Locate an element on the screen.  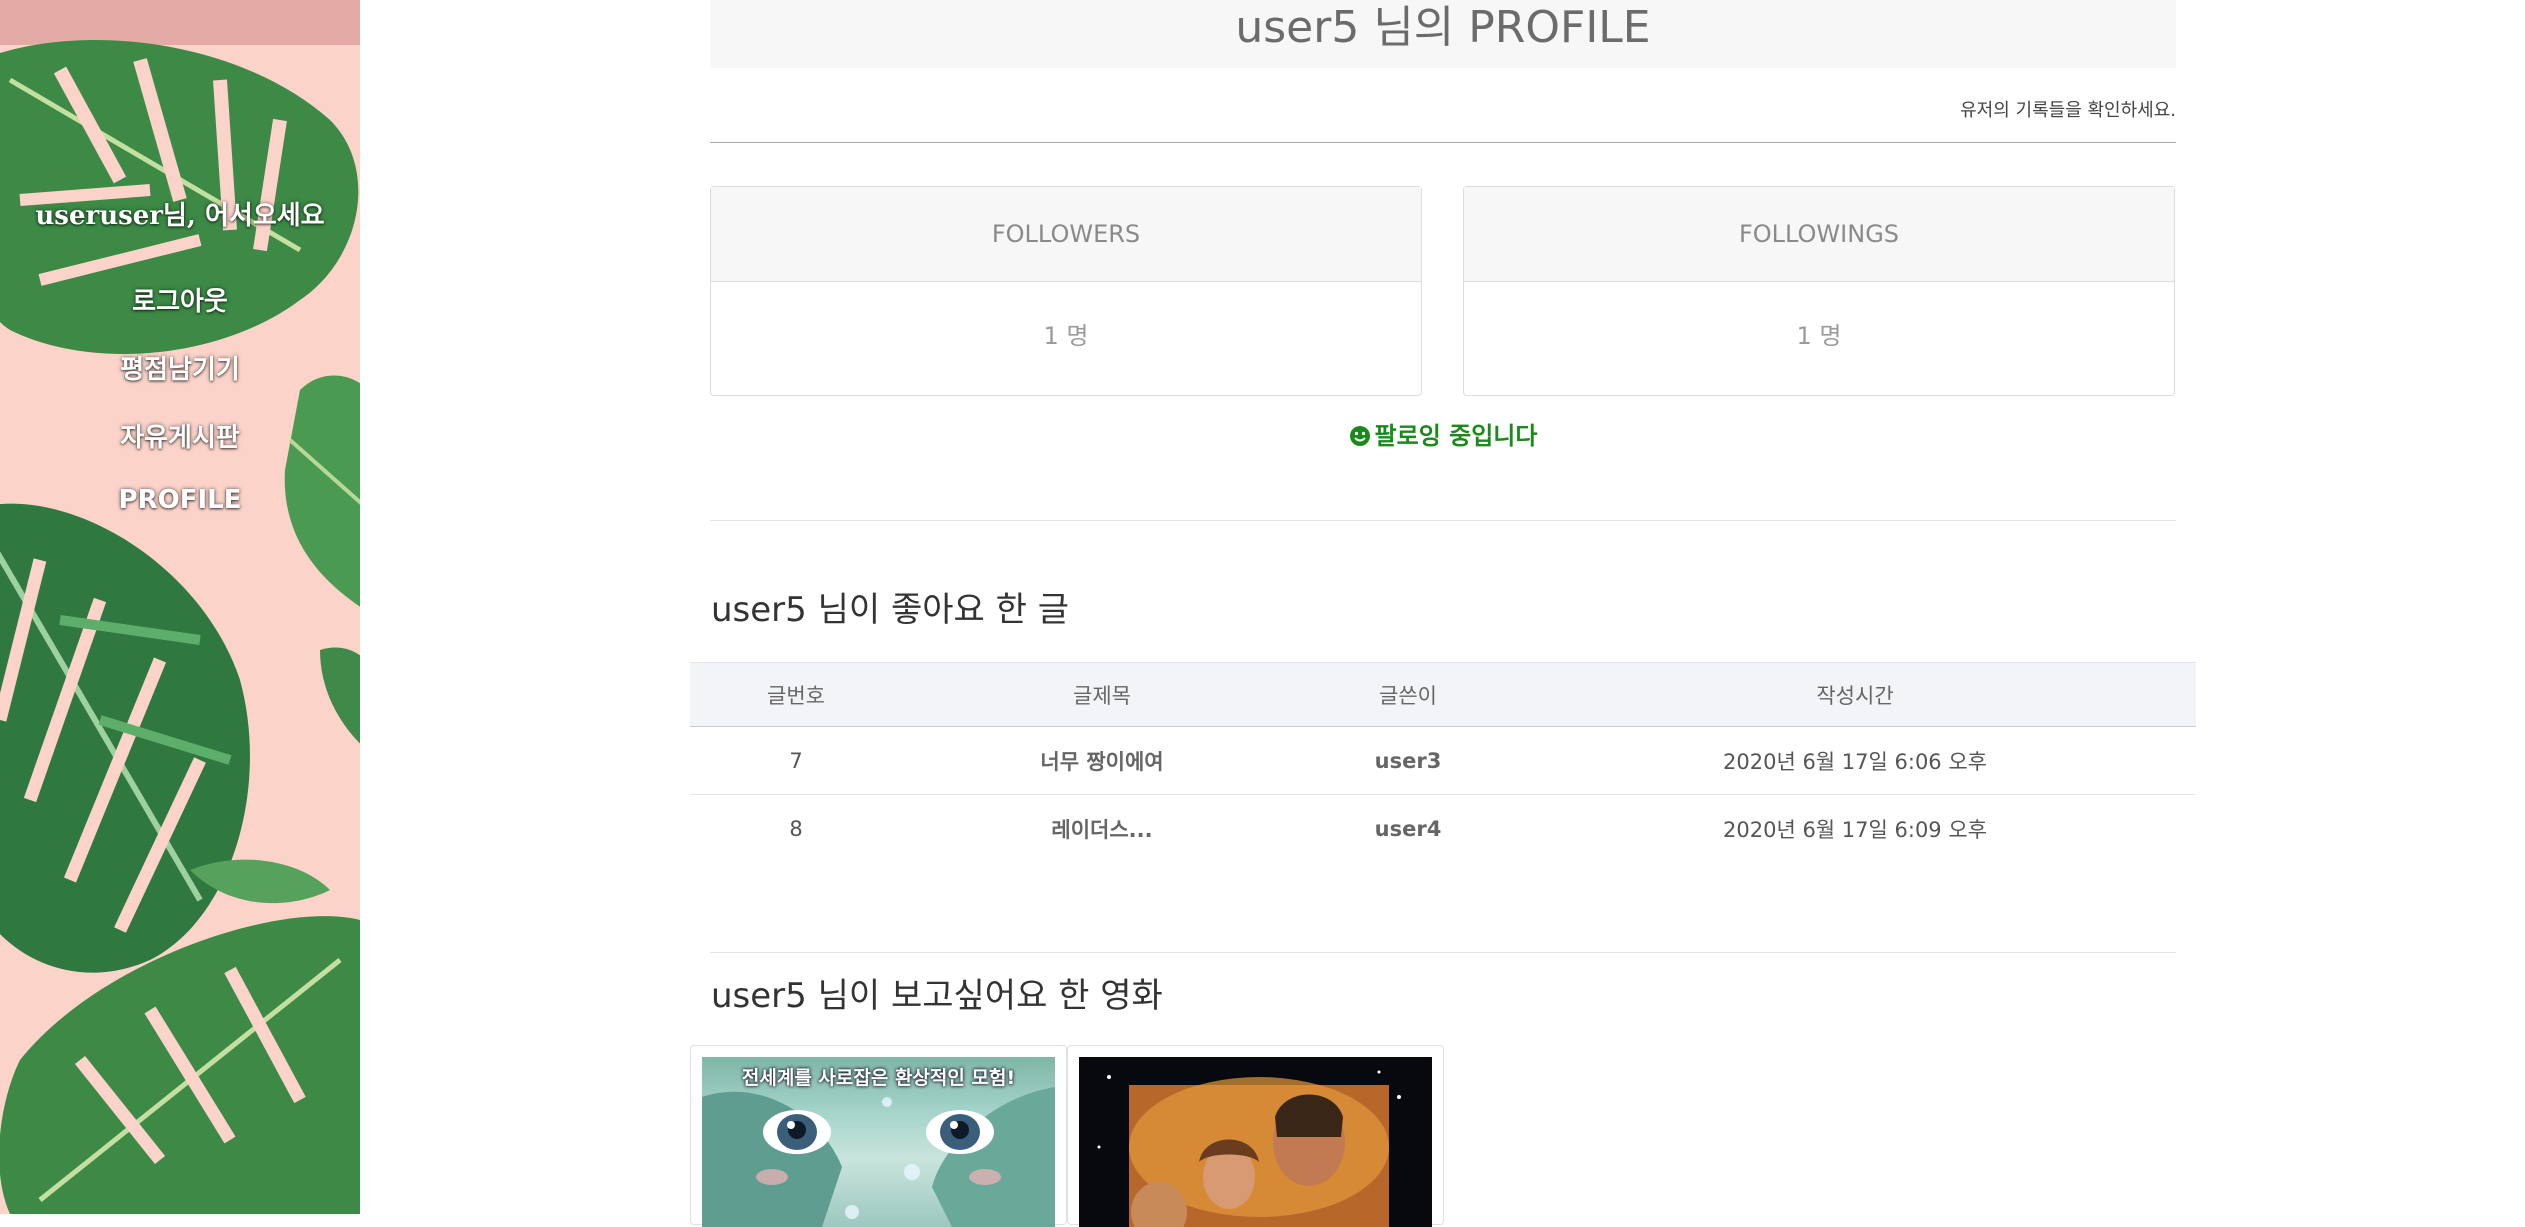
followers-label: FOLLOWERS is located at coordinates (1066, 234).